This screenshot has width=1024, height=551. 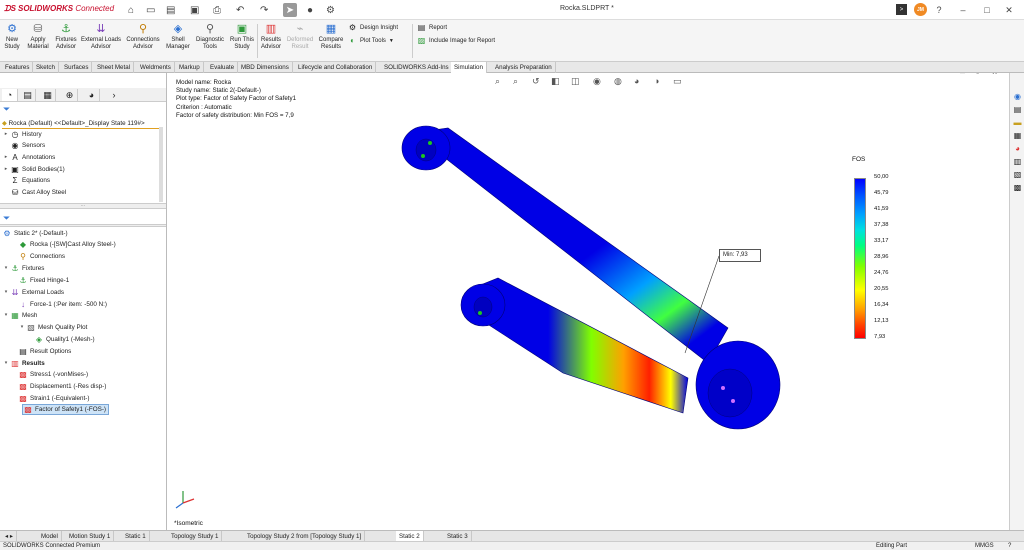 What do you see at coordinates (23, 256) in the screenshot?
I see `connections-icon: ⚲` at bounding box center [23, 256].